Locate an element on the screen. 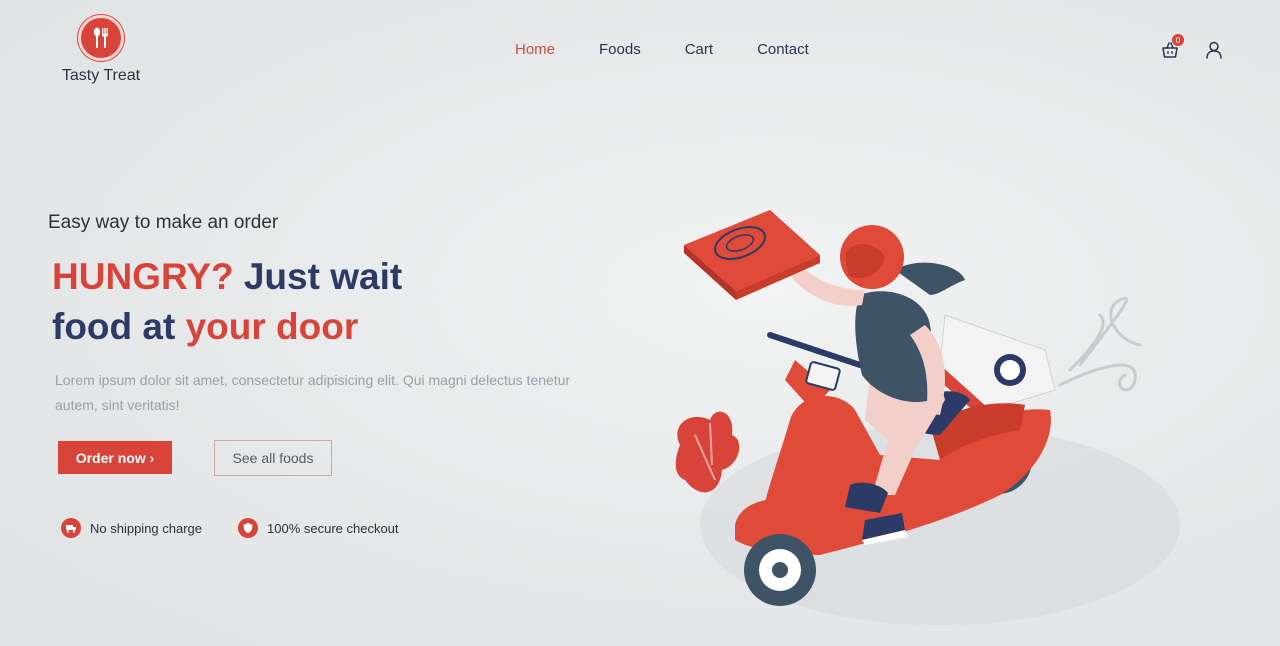 The height and width of the screenshot is (646, 1280). fork-spoon-icon is located at coordinates (101, 38).